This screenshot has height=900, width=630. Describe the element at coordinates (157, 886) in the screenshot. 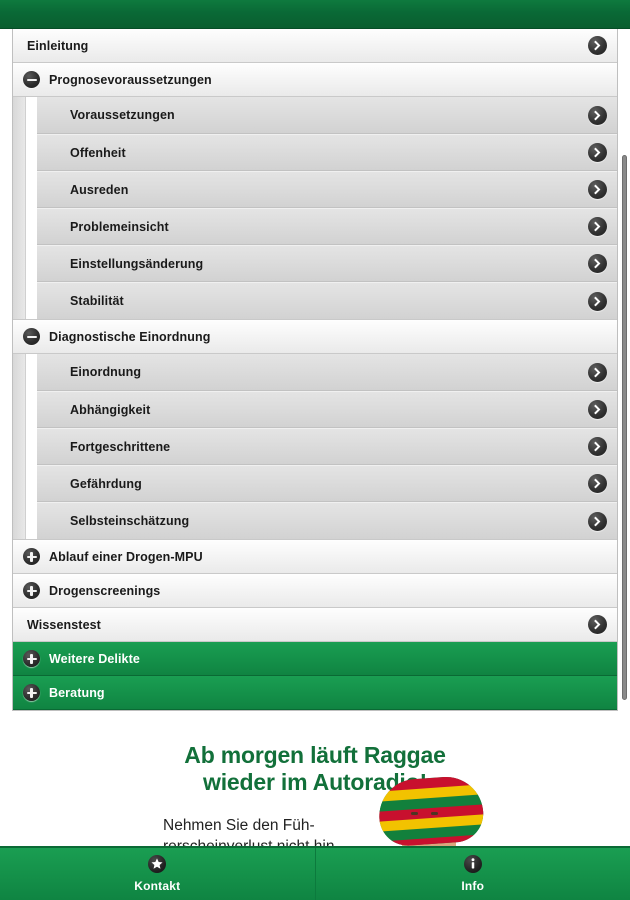

I see `tab-label: Kontakt` at that location.